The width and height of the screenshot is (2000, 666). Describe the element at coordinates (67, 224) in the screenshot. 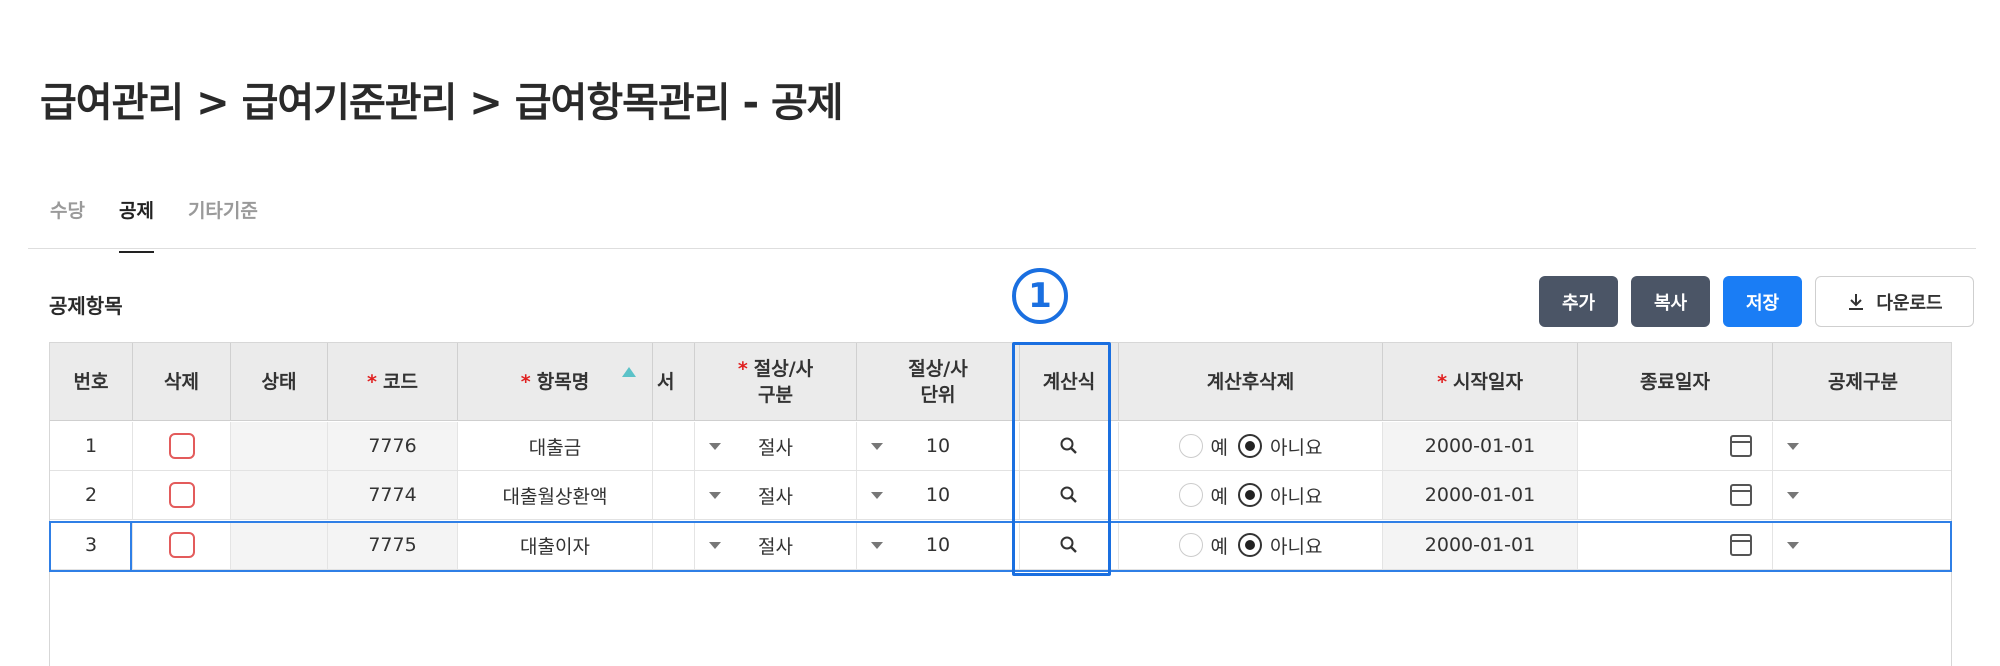

I see `tab-allowance: 수당` at that location.